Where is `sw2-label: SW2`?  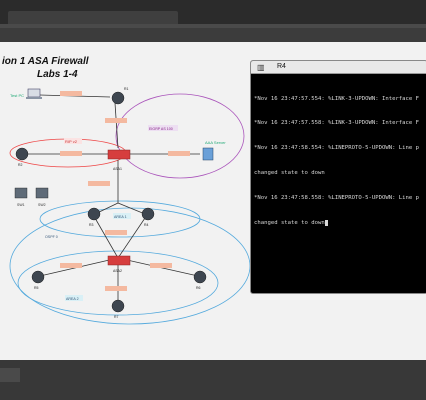 sw2-label: SW2 is located at coordinates (42, 205).